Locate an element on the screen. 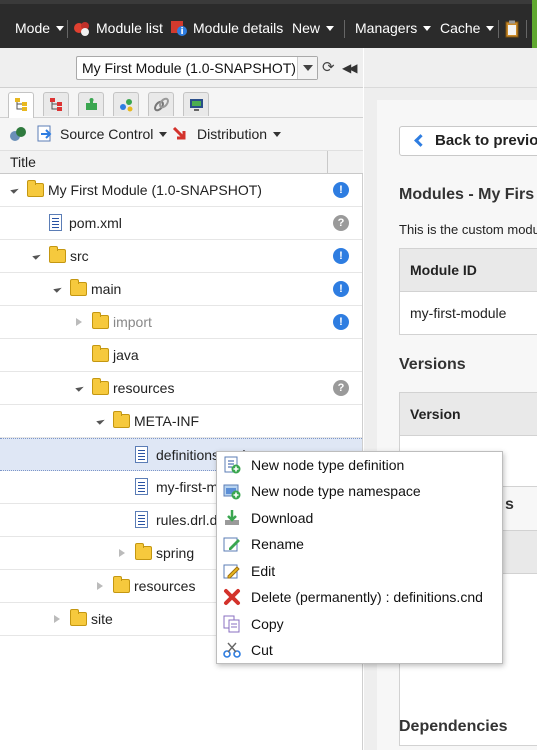  tab-preview is located at coordinates (196, 104).